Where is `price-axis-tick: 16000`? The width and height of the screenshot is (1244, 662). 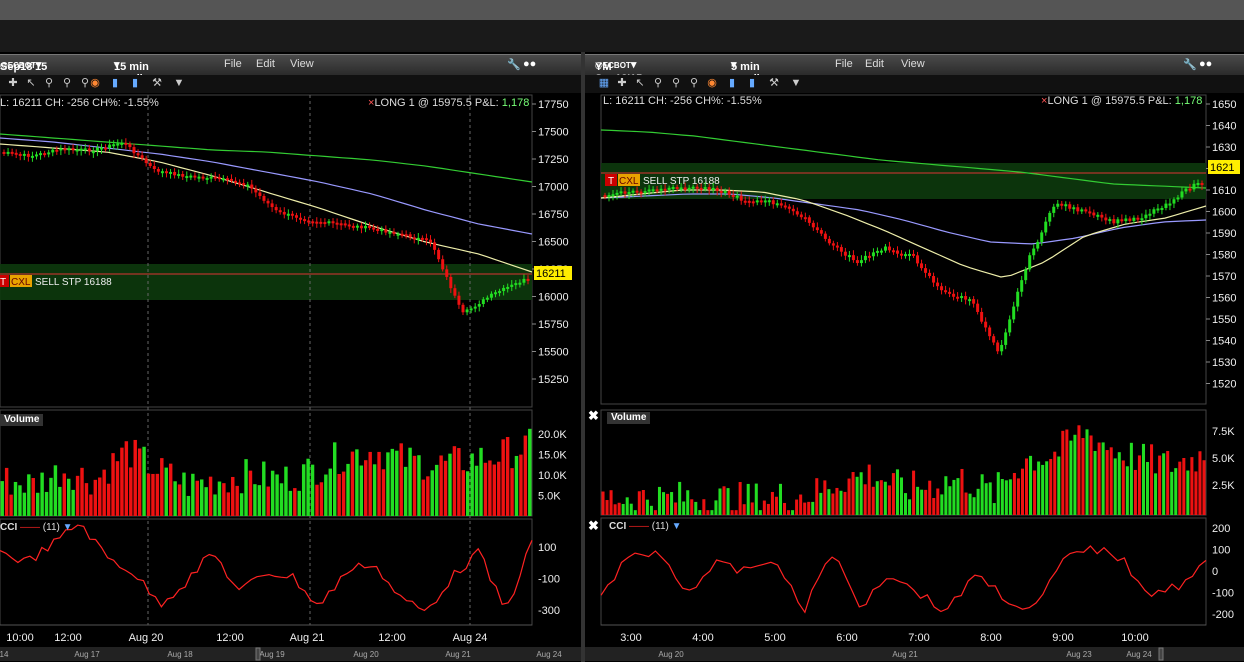
price-axis-tick: 16000 is located at coordinates (553, 298).